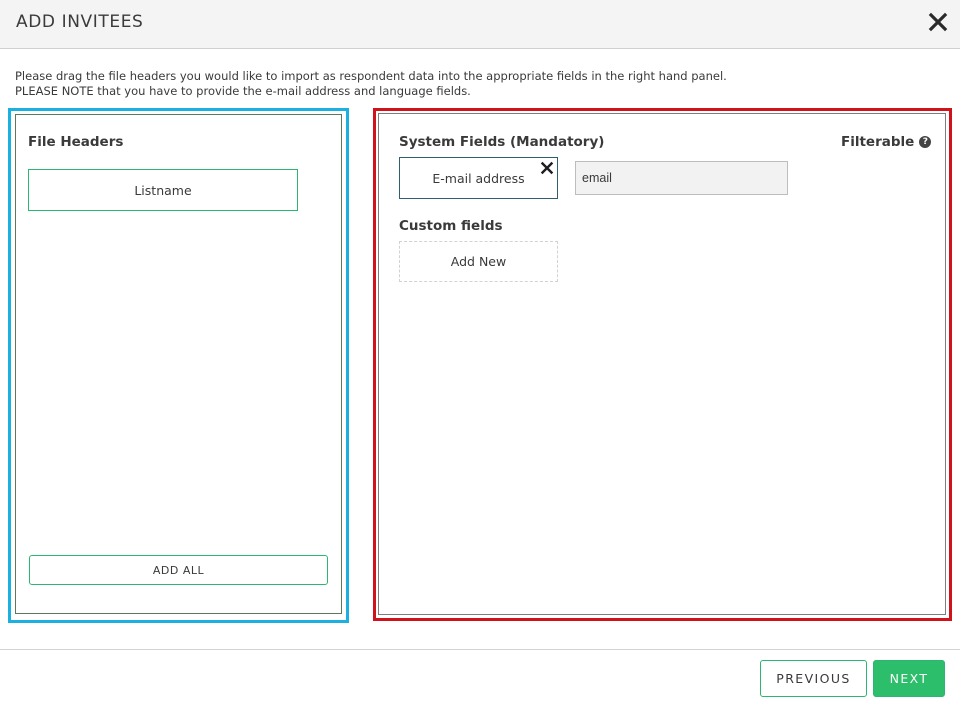 The height and width of the screenshot is (703, 960). What do you see at coordinates (178, 570) in the screenshot?
I see `add-all-button: ADD ALL` at bounding box center [178, 570].